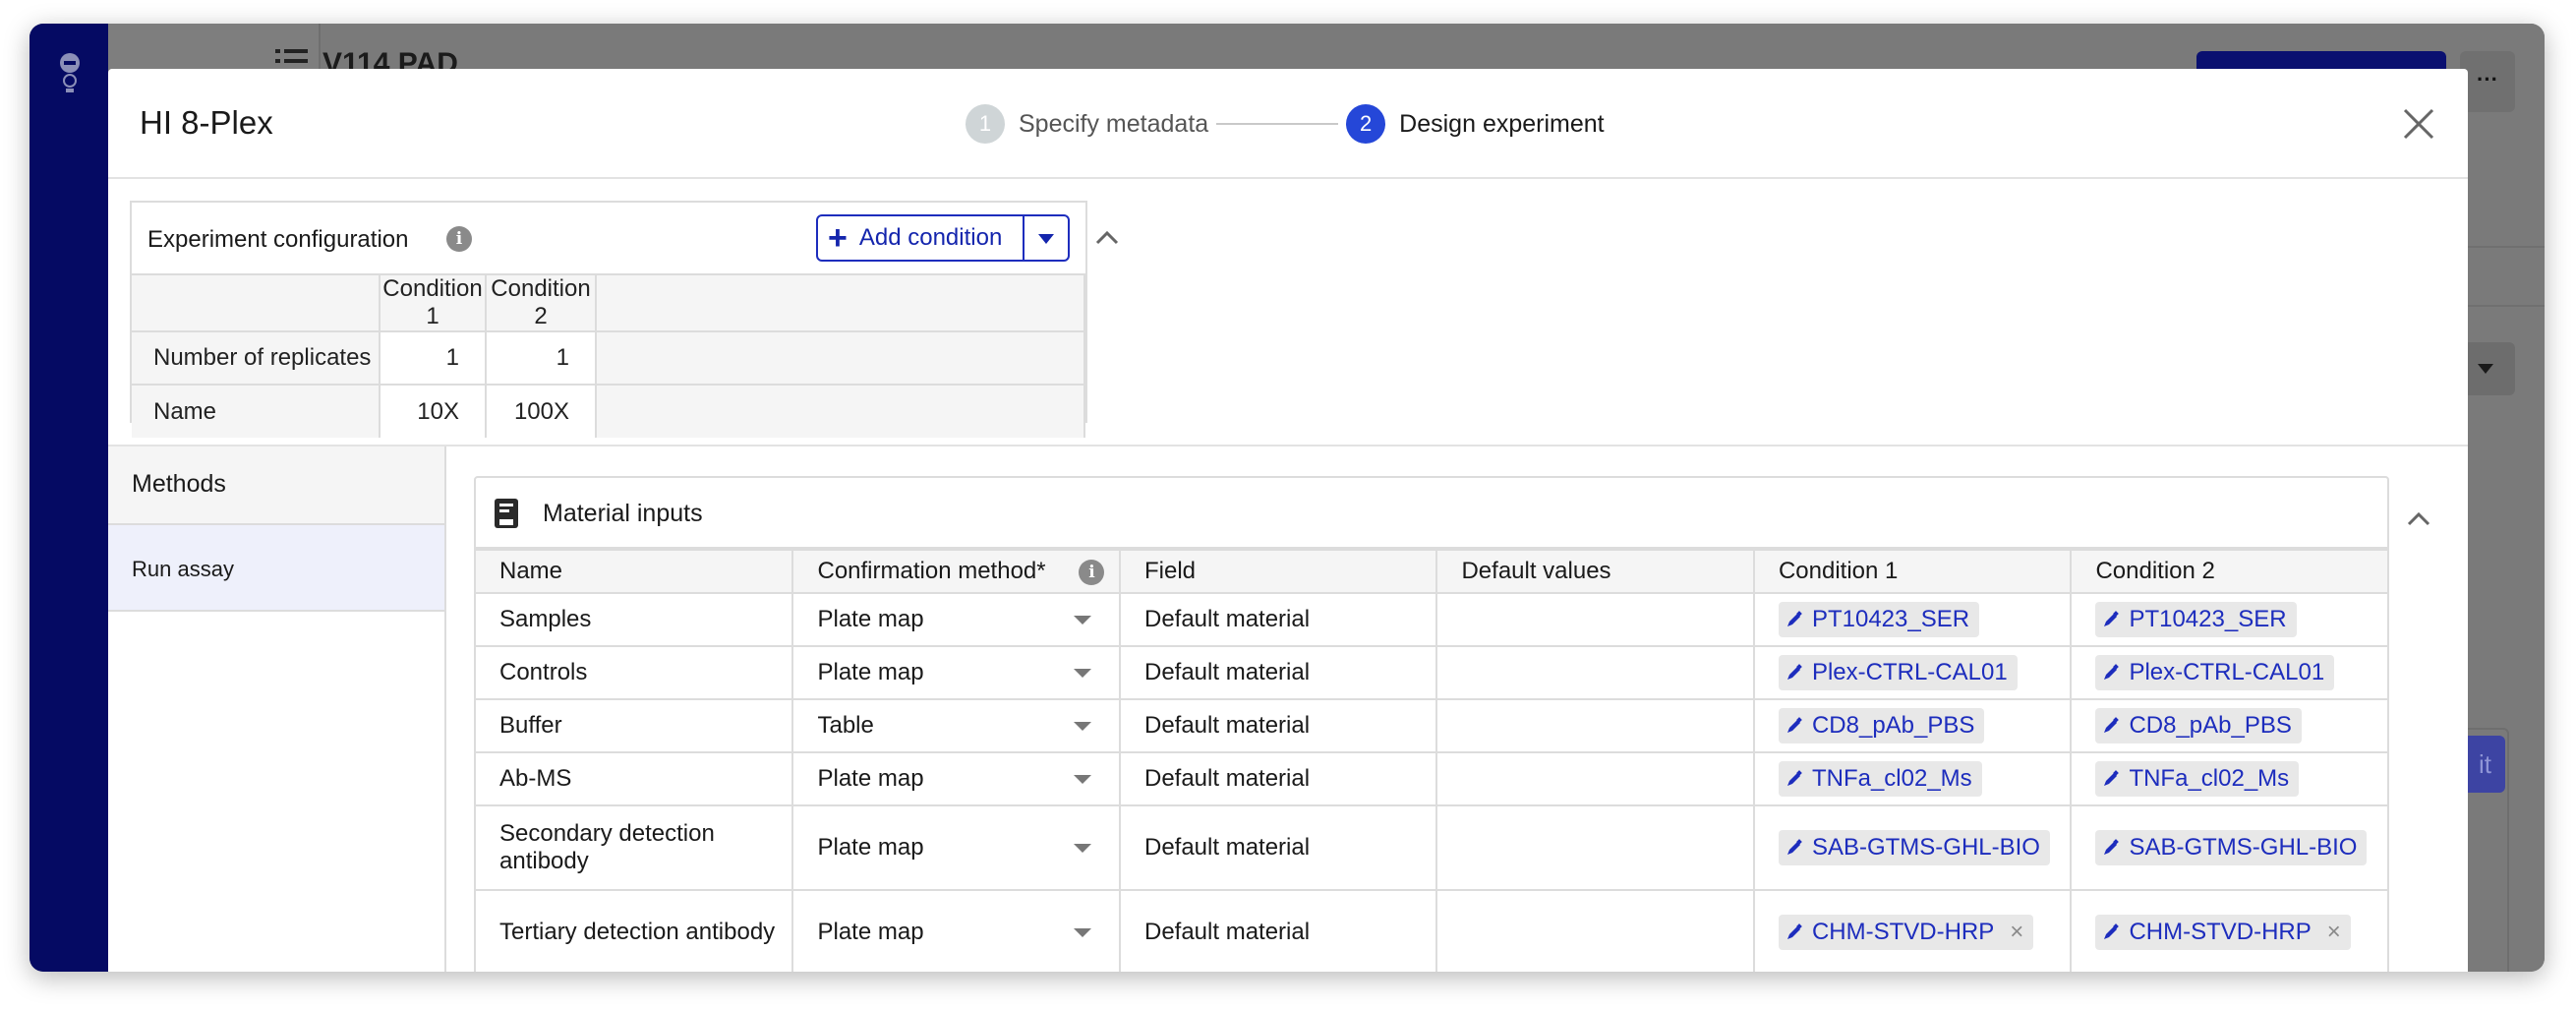  I want to click on condition-1-cell: SAB-GTMS-GHL-BIO, so click(1912, 847).